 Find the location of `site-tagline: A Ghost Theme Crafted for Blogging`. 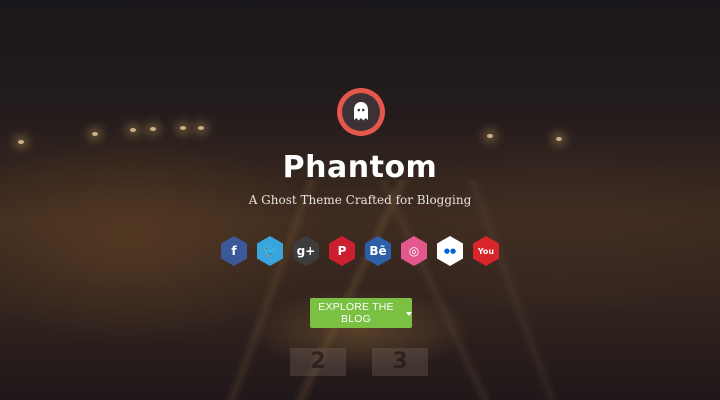

site-tagline: A Ghost Theme Crafted for Blogging is located at coordinates (360, 200).